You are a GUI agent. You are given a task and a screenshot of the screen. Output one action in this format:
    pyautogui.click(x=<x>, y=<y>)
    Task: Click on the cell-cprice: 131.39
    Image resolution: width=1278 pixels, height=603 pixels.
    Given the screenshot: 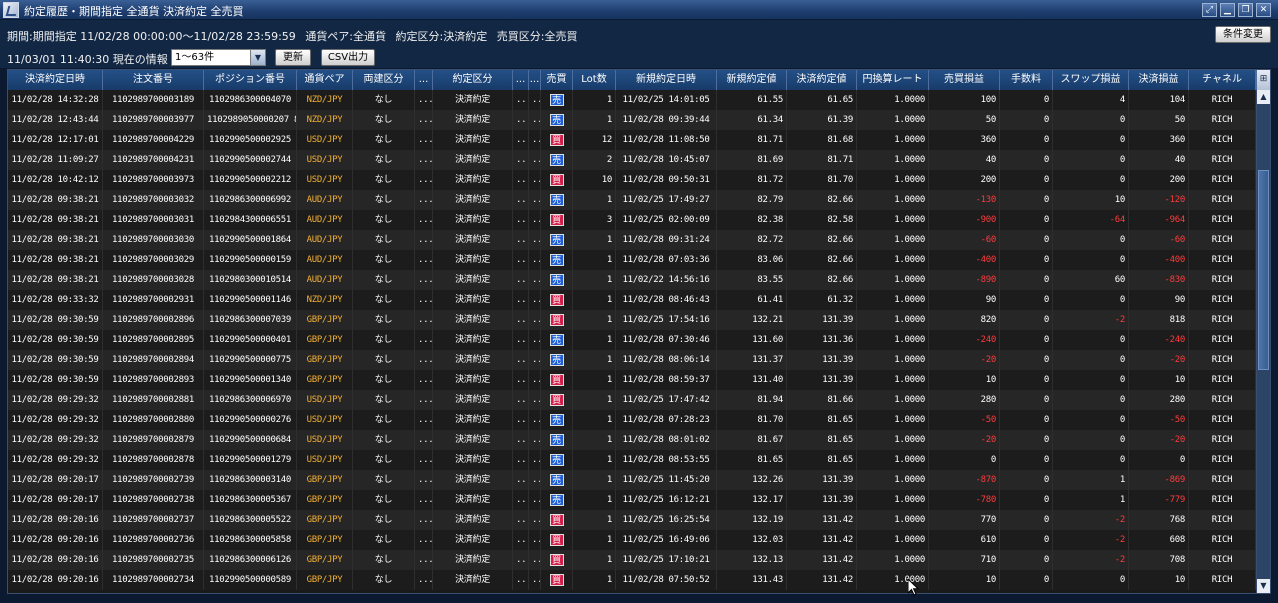 What is the action you would take?
    pyautogui.click(x=822, y=480)
    